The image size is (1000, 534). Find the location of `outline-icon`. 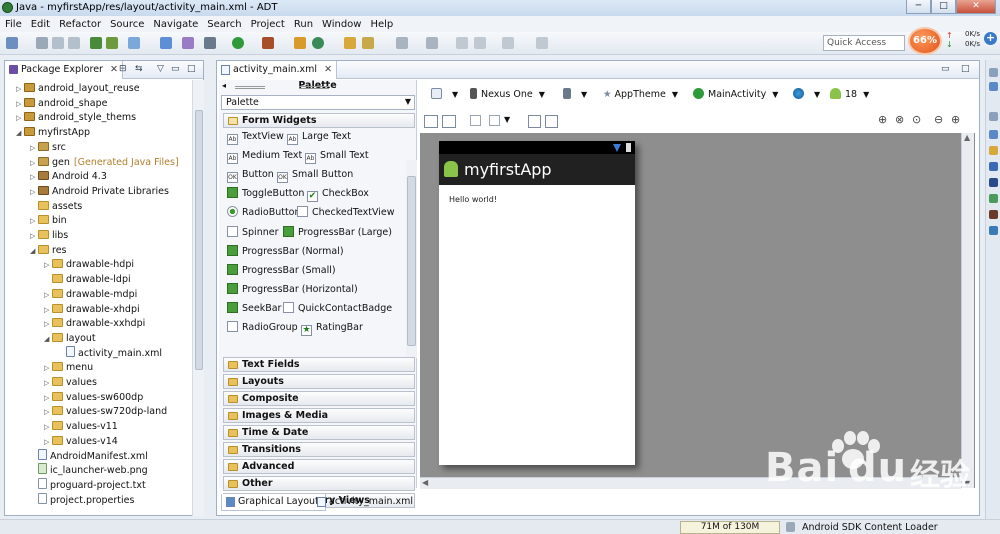

outline-icon is located at coordinates (993, 86).